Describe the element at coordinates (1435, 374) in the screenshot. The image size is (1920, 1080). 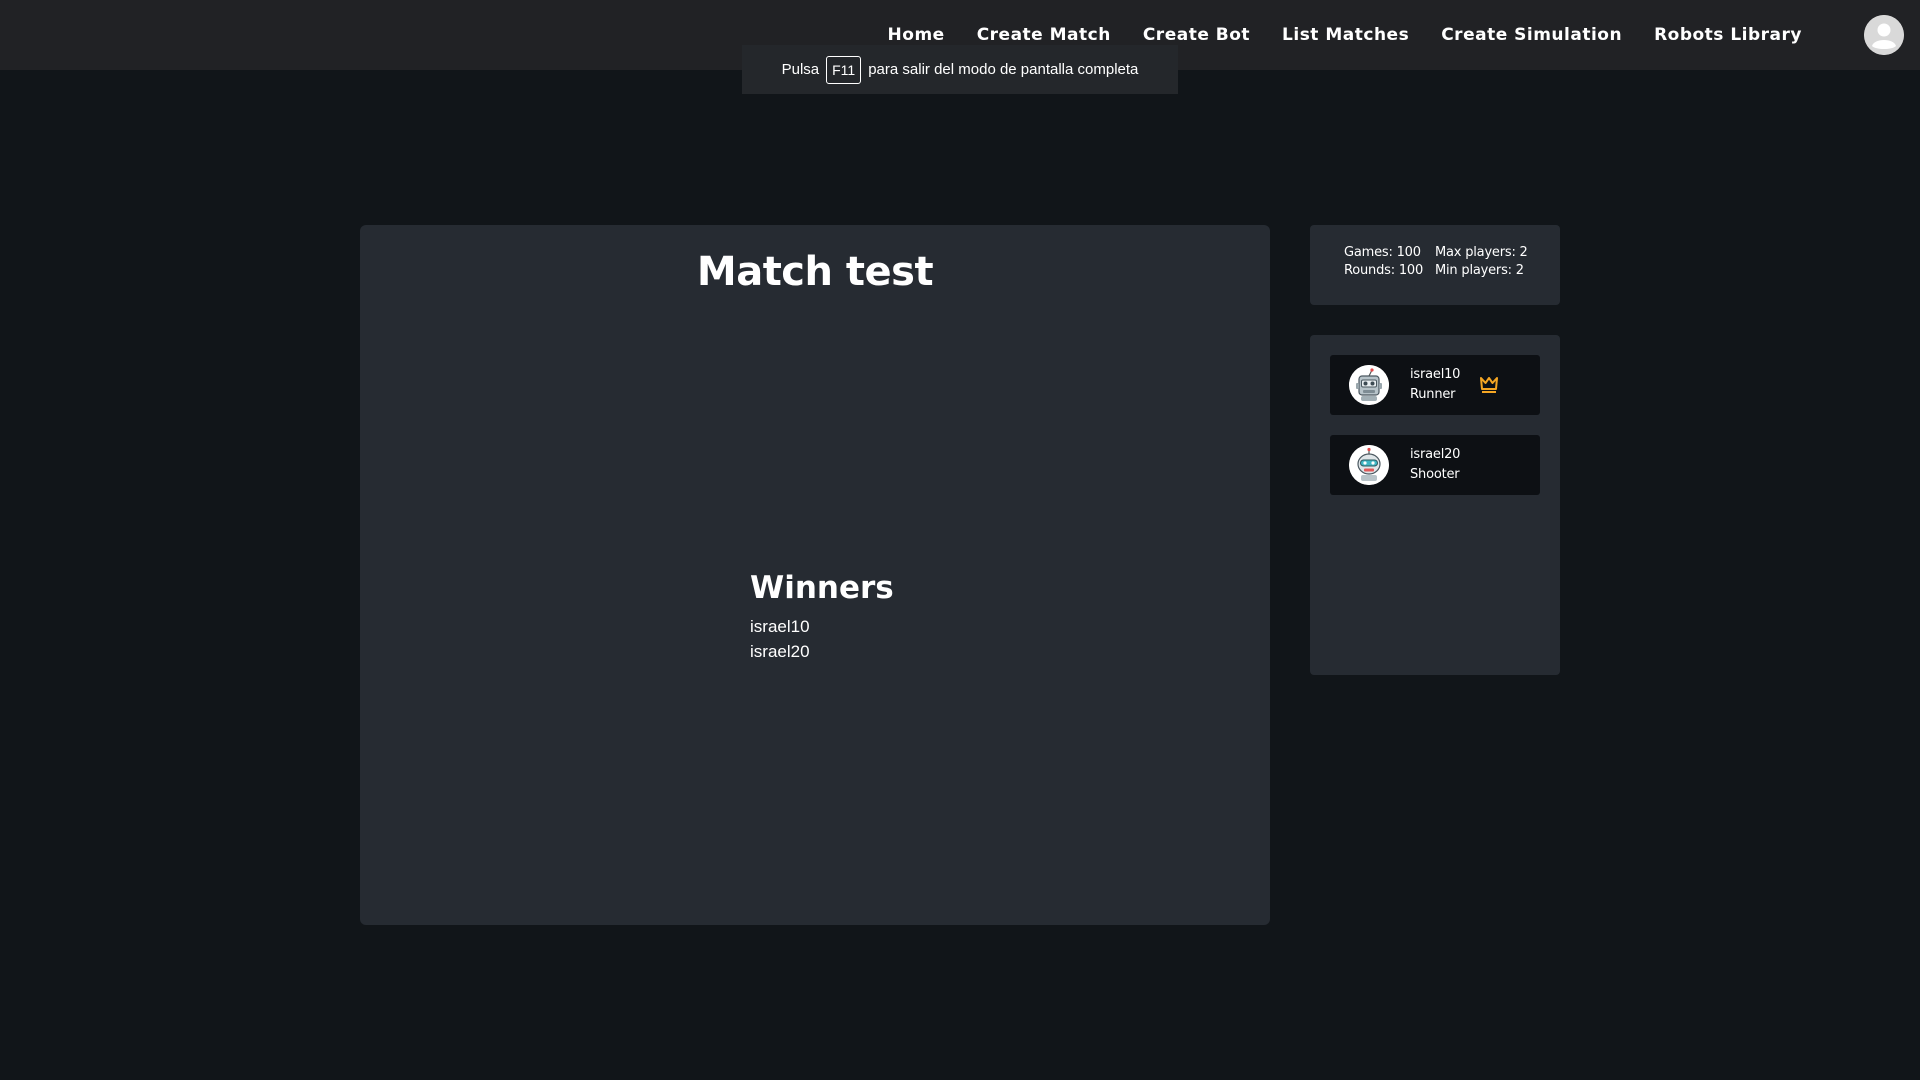
I see `player-name: israel10` at that location.